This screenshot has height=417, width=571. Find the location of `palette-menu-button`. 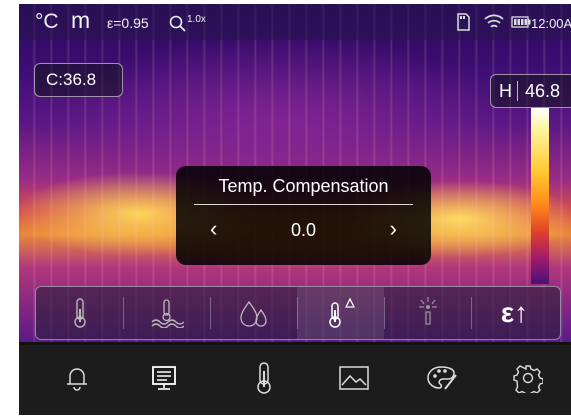

palette-menu-button is located at coordinates (442, 378).